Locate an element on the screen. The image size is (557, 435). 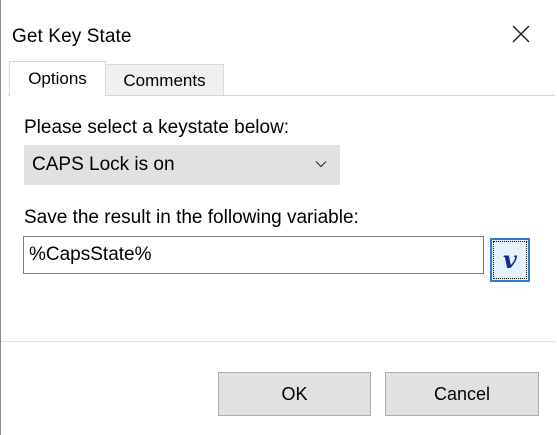
keystate-select-value: CAPS Lock is on is located at coordinates (103, 164).